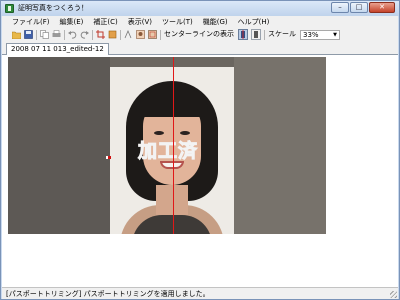 The image size is (400, 300). What do you see at coordinates (140, 34) in the screenshot?
I see `image-toggle-icon` at bounding box center [140, 34].